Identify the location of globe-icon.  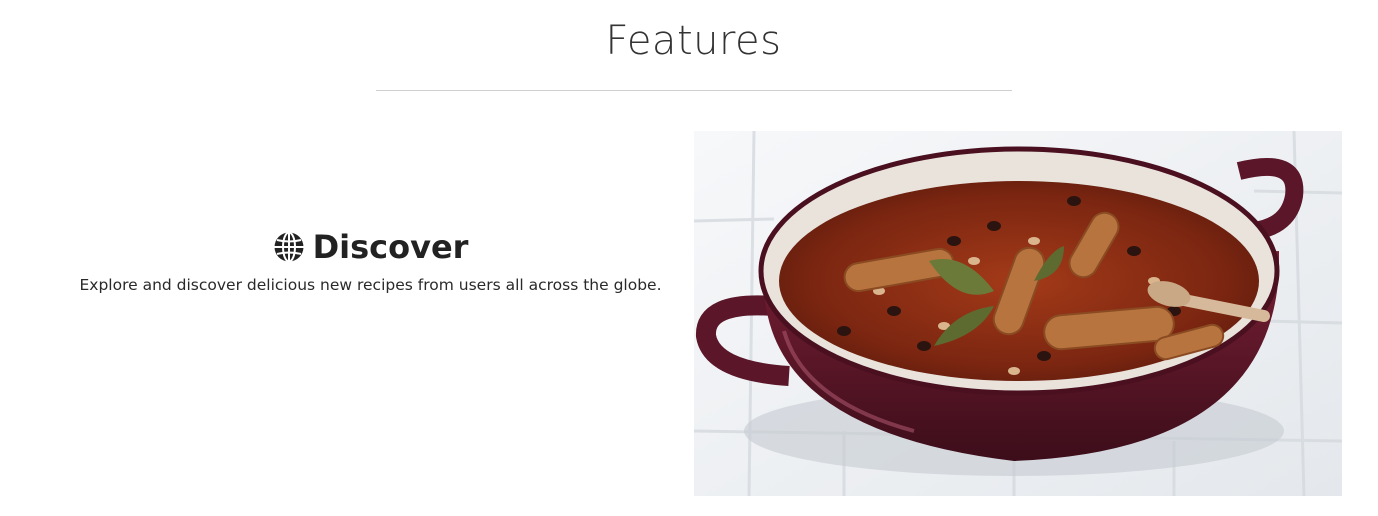
(289, 247).